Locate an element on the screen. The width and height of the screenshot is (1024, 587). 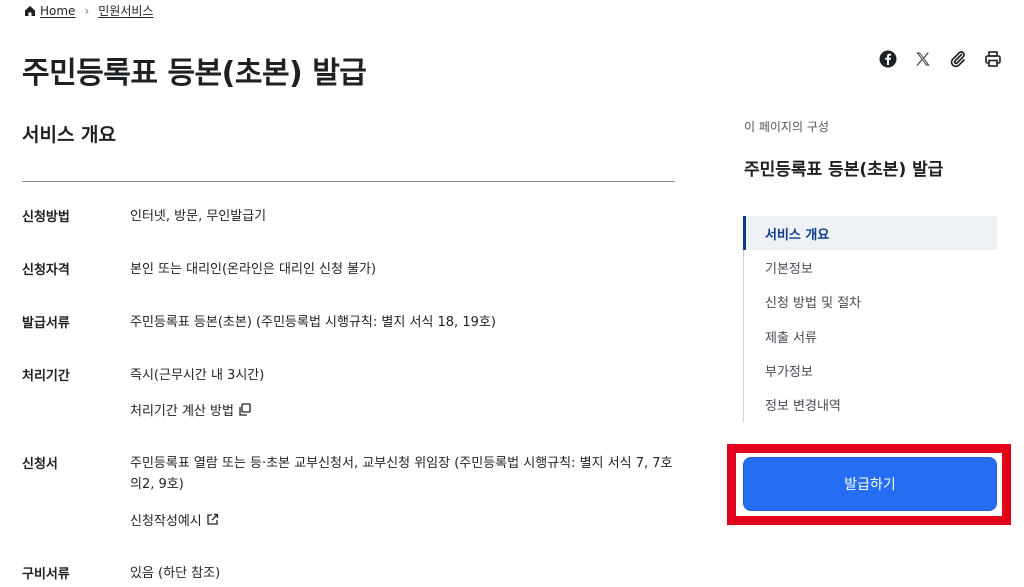
form-example-link-text: 신청작성예시 is located at coordinates (166, 521).